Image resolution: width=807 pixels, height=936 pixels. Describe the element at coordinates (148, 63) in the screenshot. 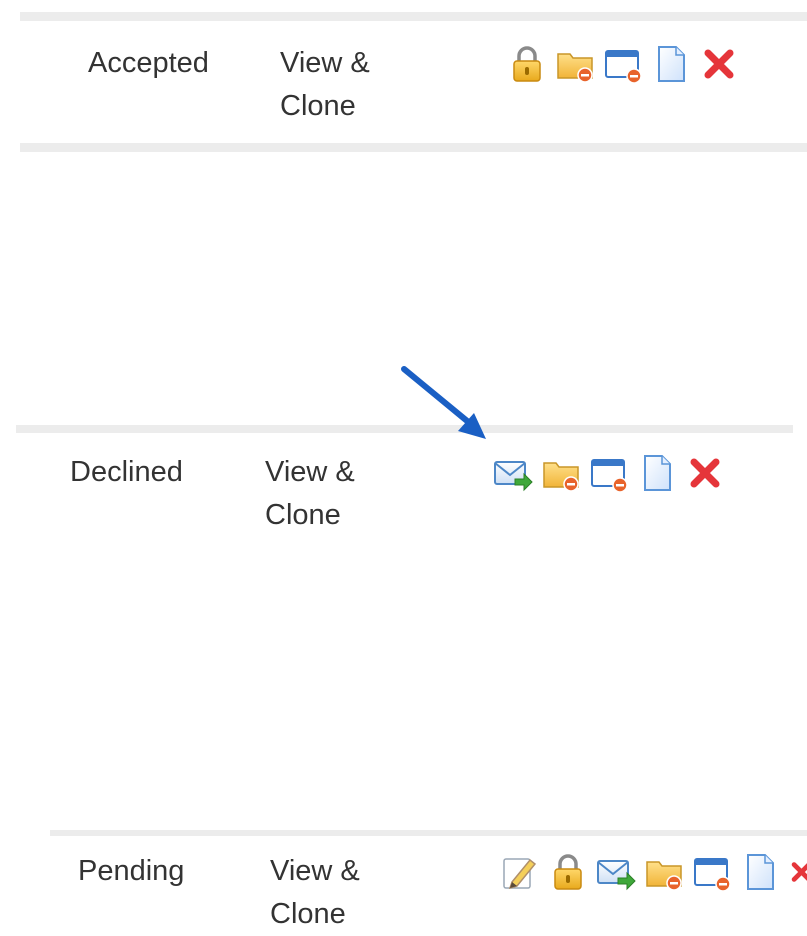

I see `status-accepted: Accepted` at that location.